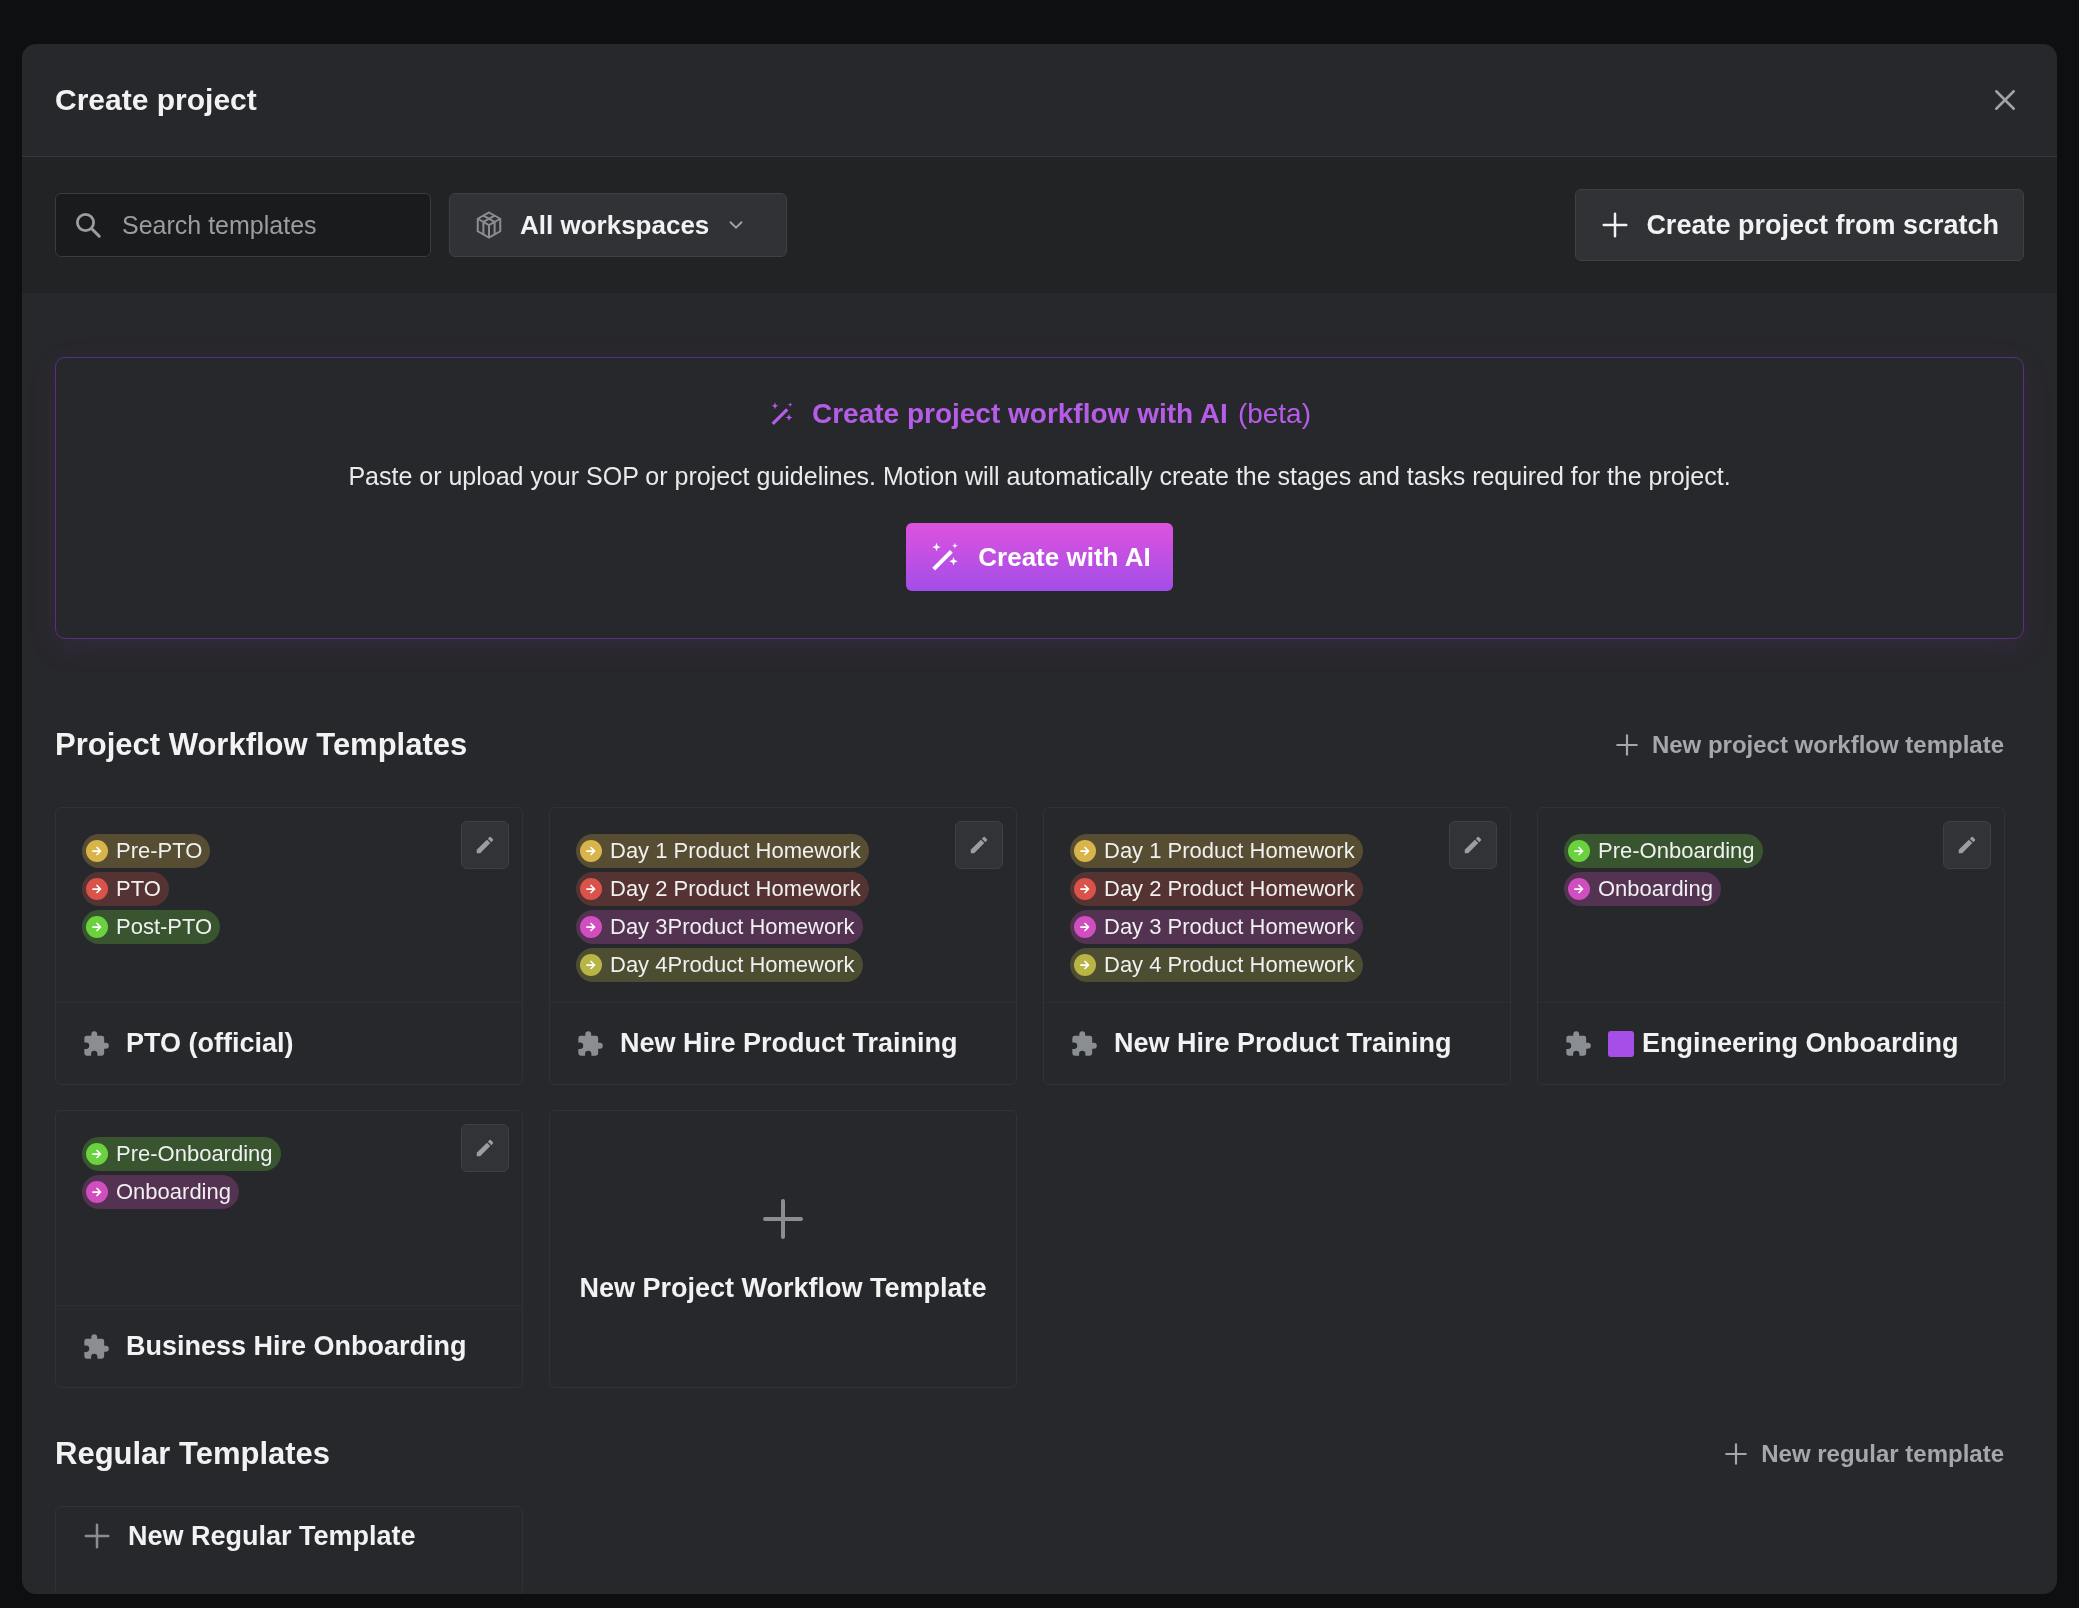  I want to click on template-card: Pre-Onboarding Onboarding Business Hire Onboarding, so click(289, 1249).